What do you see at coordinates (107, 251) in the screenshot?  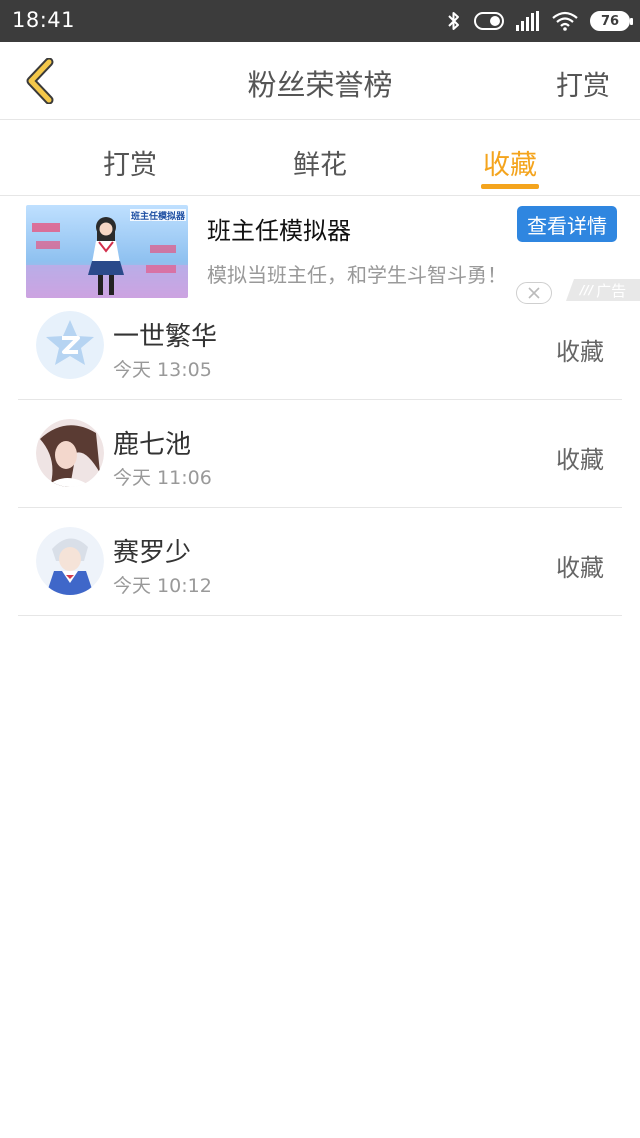 I see `ad-image: 班主任模拟器` at bounding box center [107, 251].